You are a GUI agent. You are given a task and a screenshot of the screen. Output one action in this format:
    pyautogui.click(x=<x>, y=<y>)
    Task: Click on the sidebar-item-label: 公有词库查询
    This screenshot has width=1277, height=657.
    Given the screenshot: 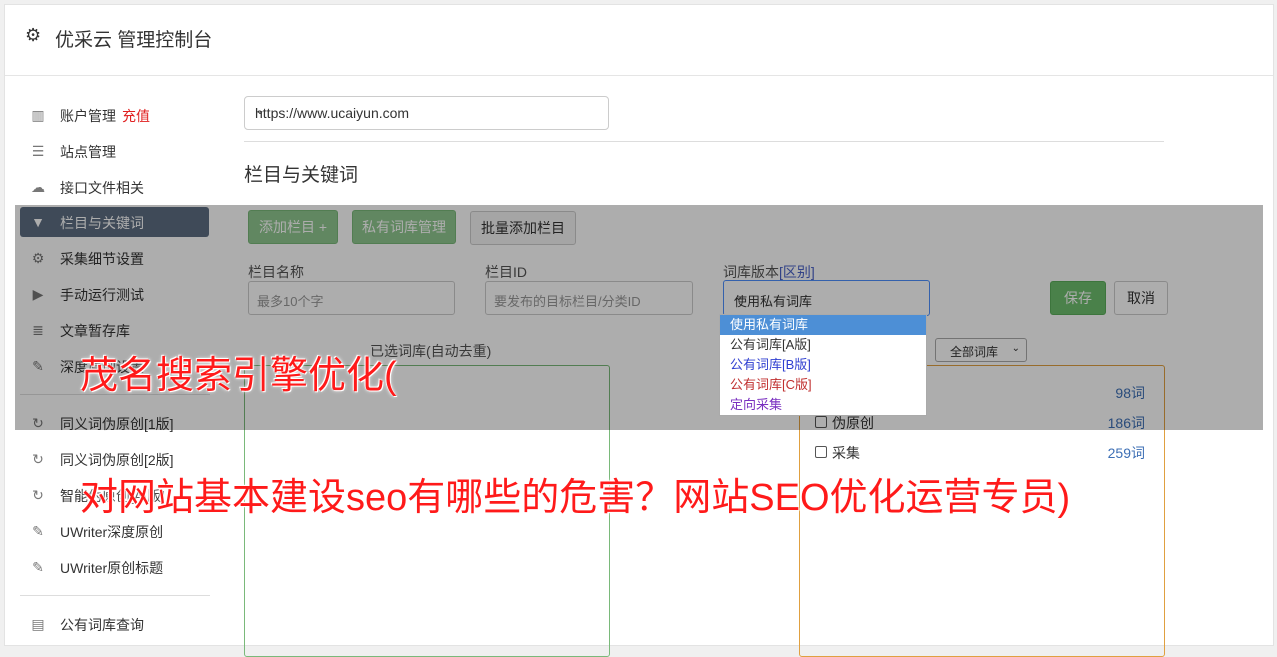 What is the action you would take?
    pyautogui.click(x=102, y=625)
    